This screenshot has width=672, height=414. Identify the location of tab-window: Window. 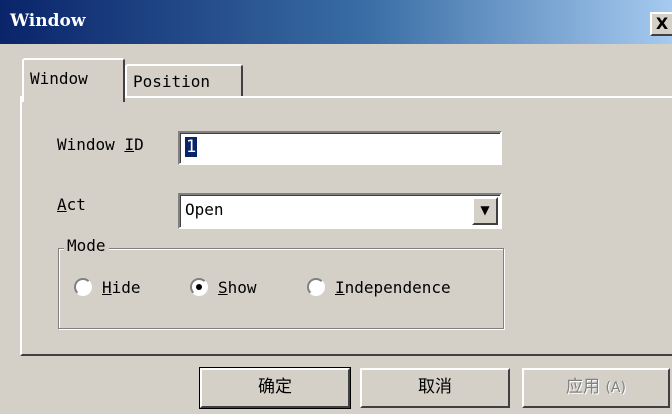
(73, 80).